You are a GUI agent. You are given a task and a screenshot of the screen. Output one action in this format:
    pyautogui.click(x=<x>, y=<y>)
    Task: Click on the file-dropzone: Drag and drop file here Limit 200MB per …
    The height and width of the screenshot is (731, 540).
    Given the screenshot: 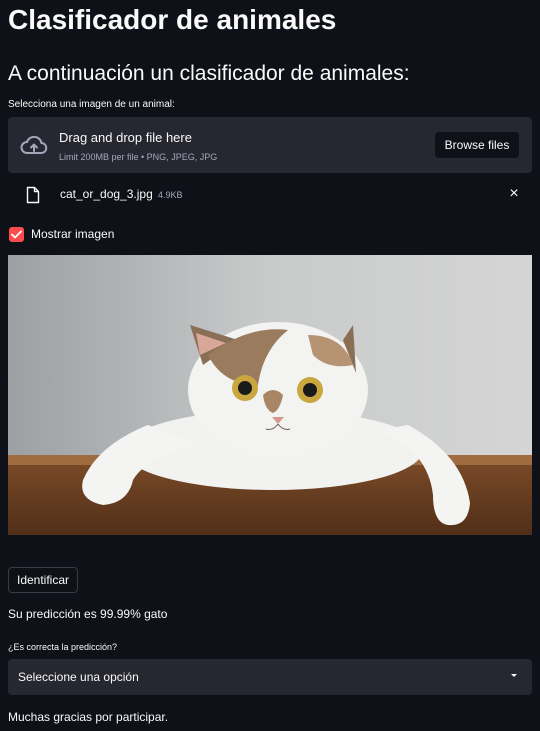 What is the action you would take?
    pyautogui.click(x=270, y=145)
    